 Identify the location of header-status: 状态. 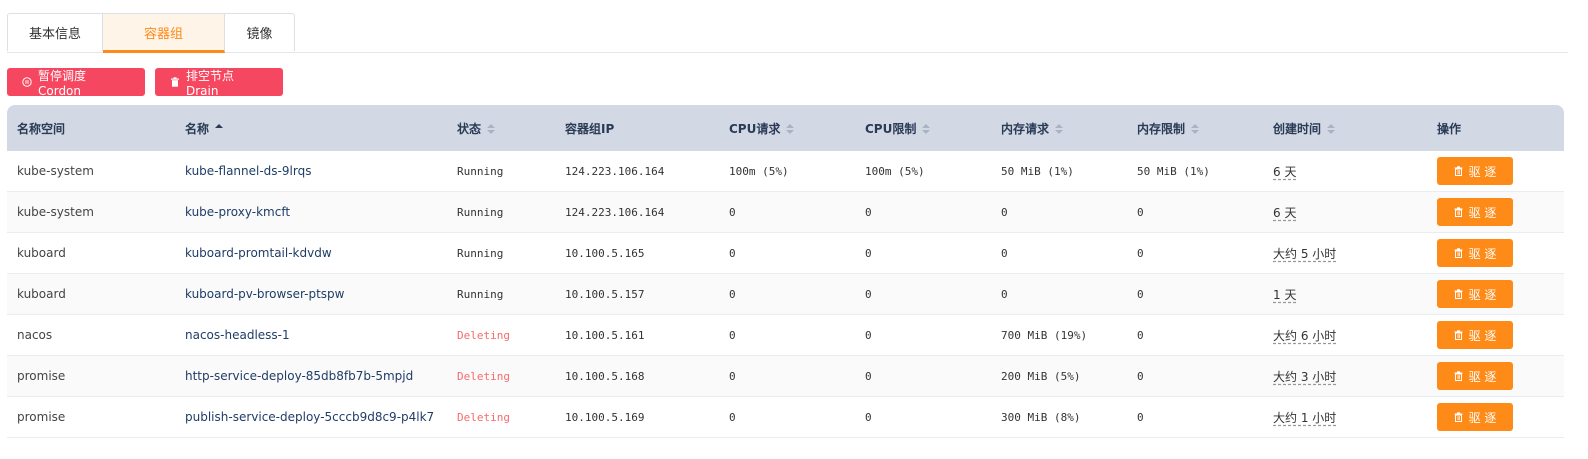
(501, 128).